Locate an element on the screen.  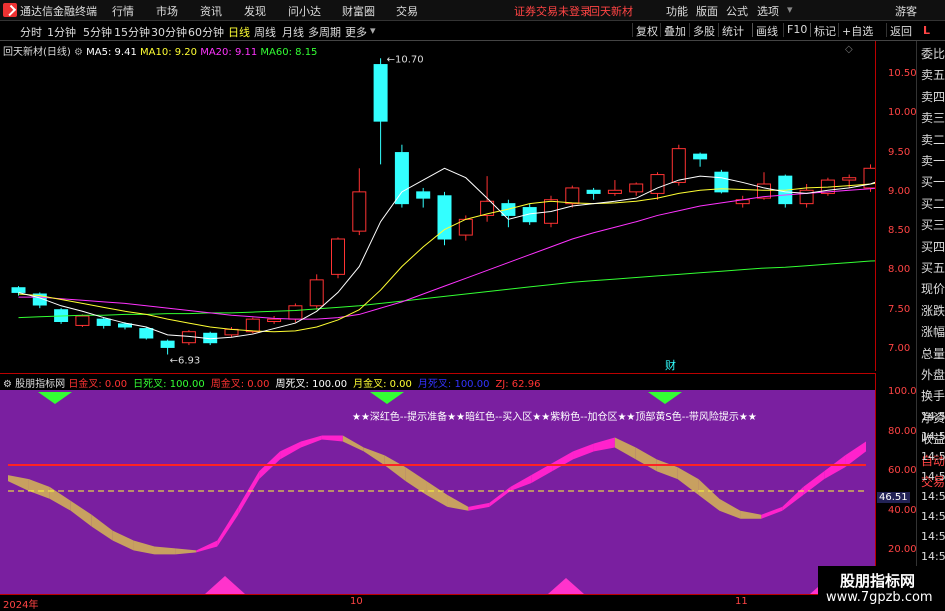
menu-options: 选项 is located at coordinates (768, 11).